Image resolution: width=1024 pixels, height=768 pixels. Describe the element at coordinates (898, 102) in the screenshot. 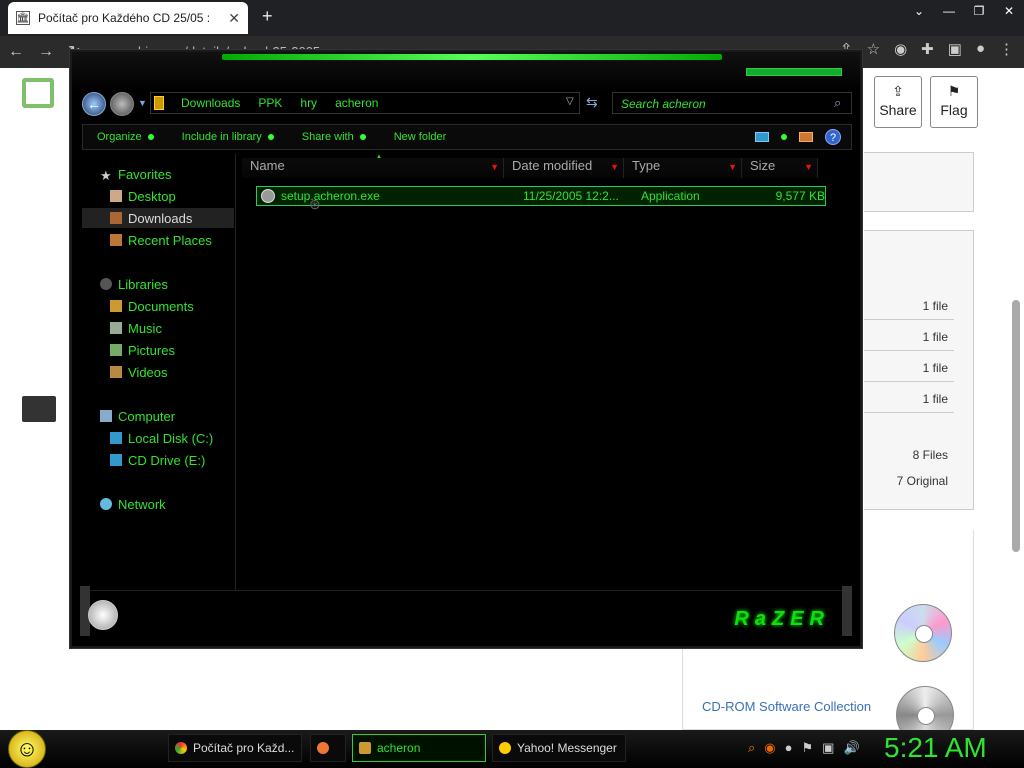

I see `share-button: ⇪ Share` at that location.